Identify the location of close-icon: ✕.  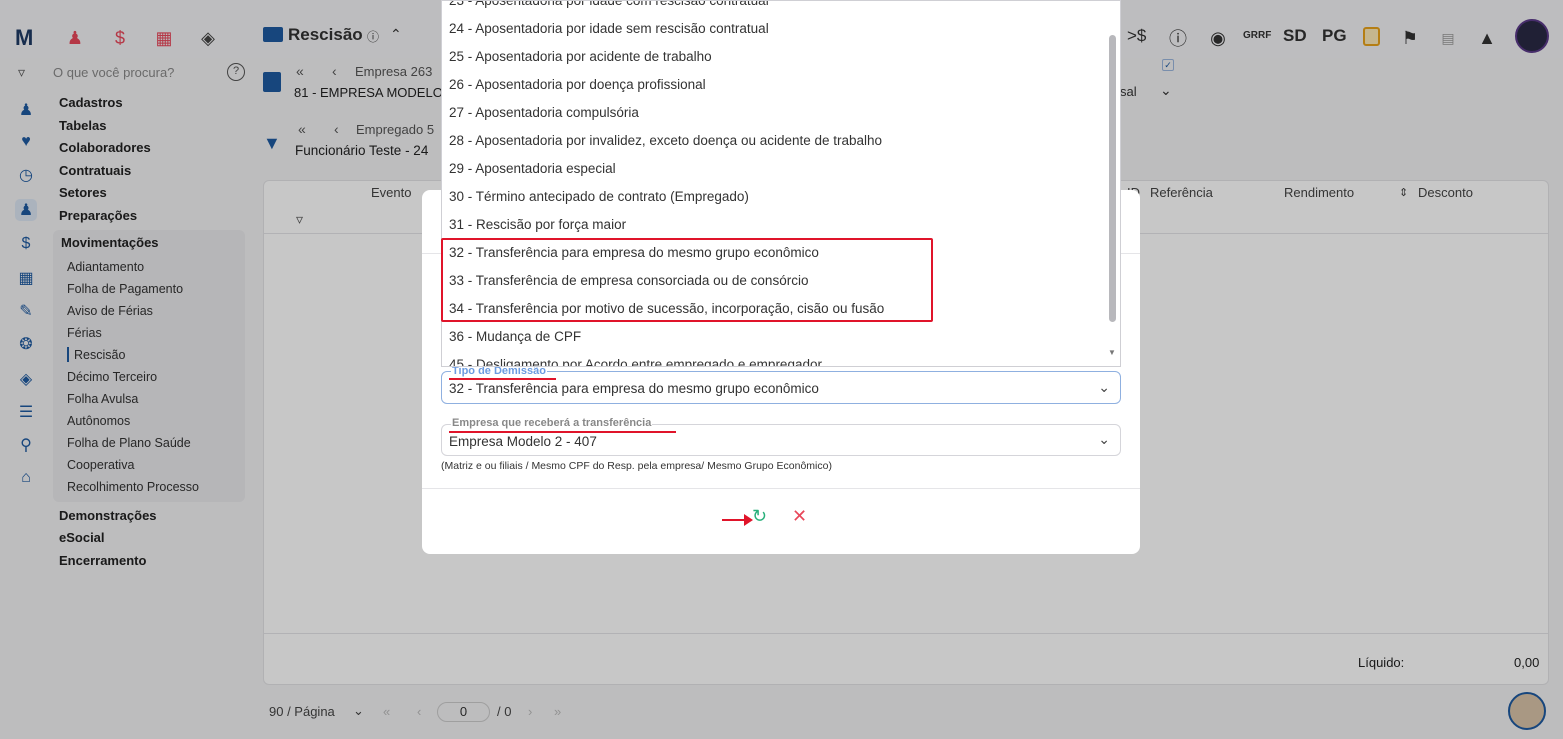
(799, 516).